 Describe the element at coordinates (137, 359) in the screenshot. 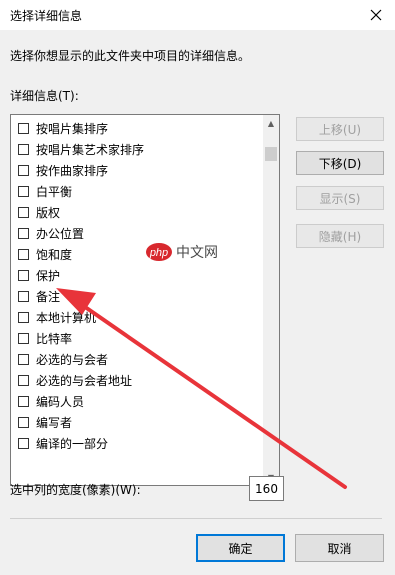

I see `list-item: 必选的与会者` at that location.